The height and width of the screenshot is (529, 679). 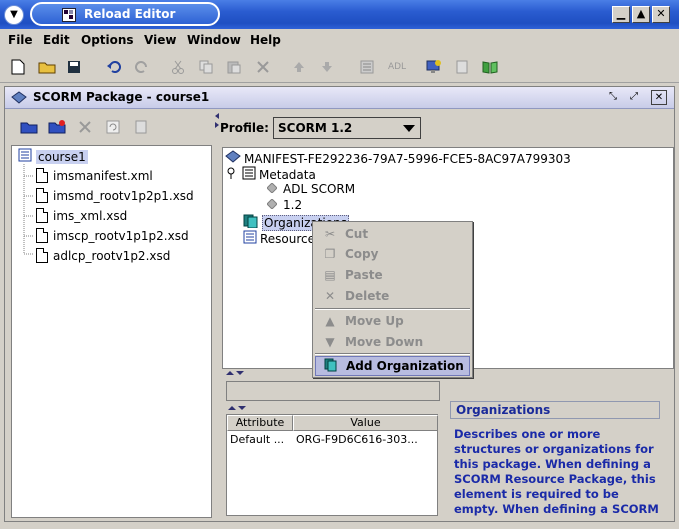 What do you see at coordinates (282, 238) in the screenshot?
I see `resources-node: Resources` at bounding box center [282, 238].